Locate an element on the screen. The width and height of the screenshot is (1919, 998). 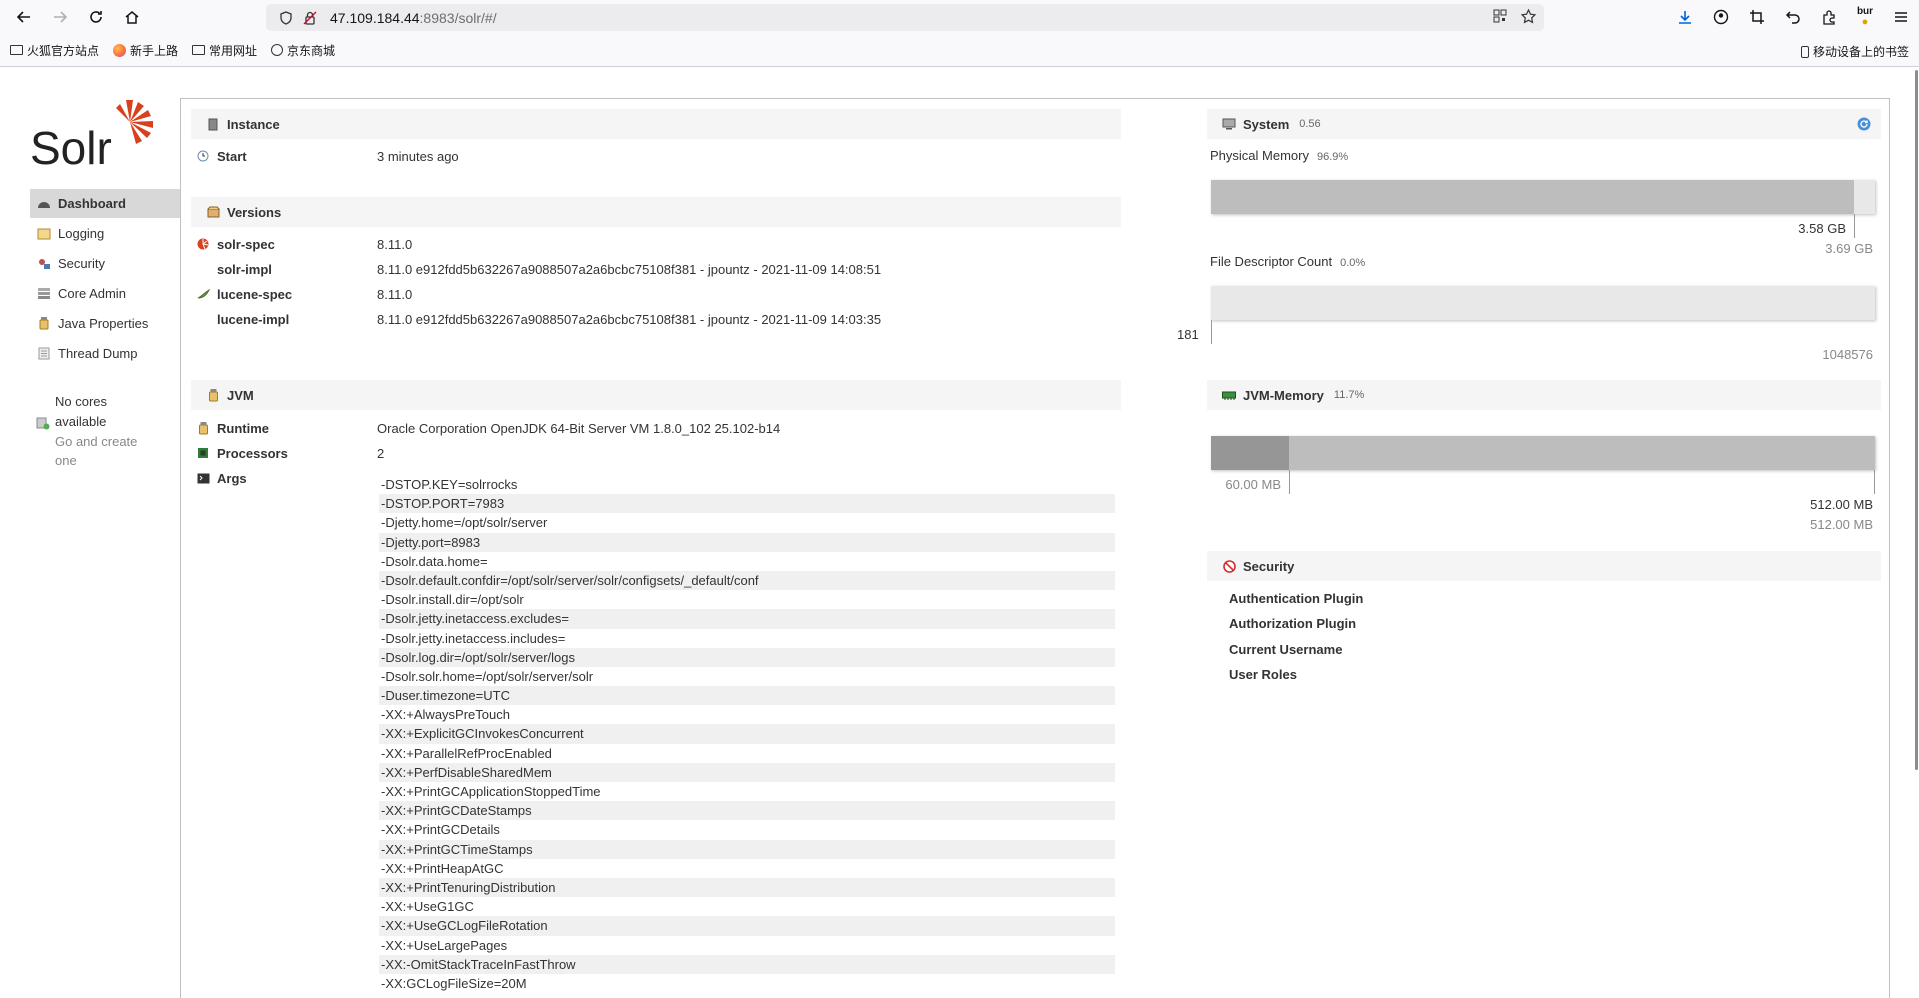
mobile-bookmarks: 移动设备上的书签 is located at coordinates (1854, 51).